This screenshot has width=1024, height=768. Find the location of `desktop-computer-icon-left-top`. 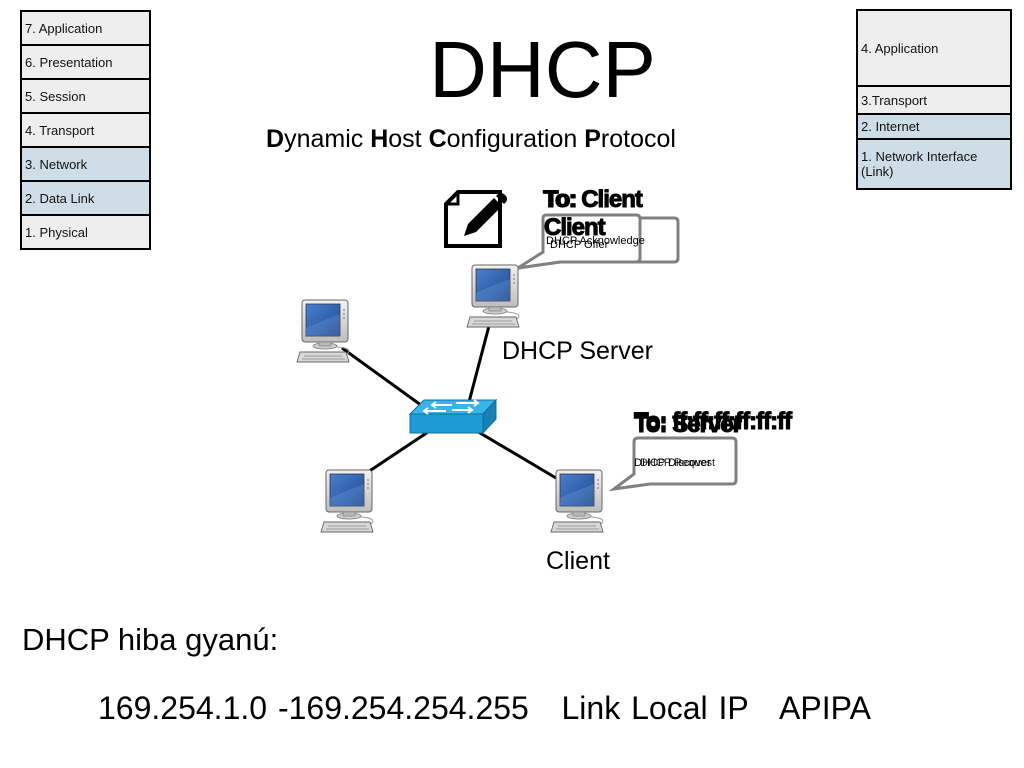

desktop-computer-icon-left-top is located at coordinates (323, 331).